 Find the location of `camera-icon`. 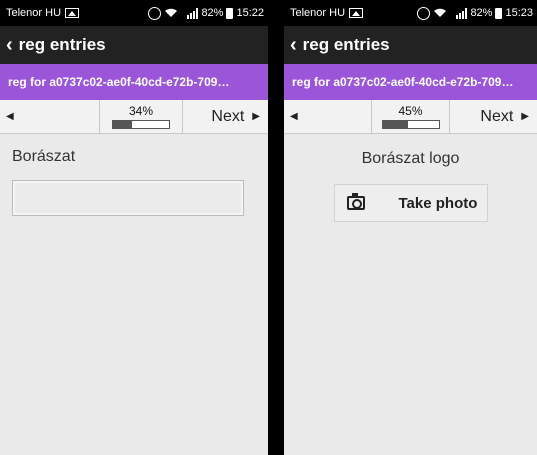

camera-icon is located at coordinates (355, 201).